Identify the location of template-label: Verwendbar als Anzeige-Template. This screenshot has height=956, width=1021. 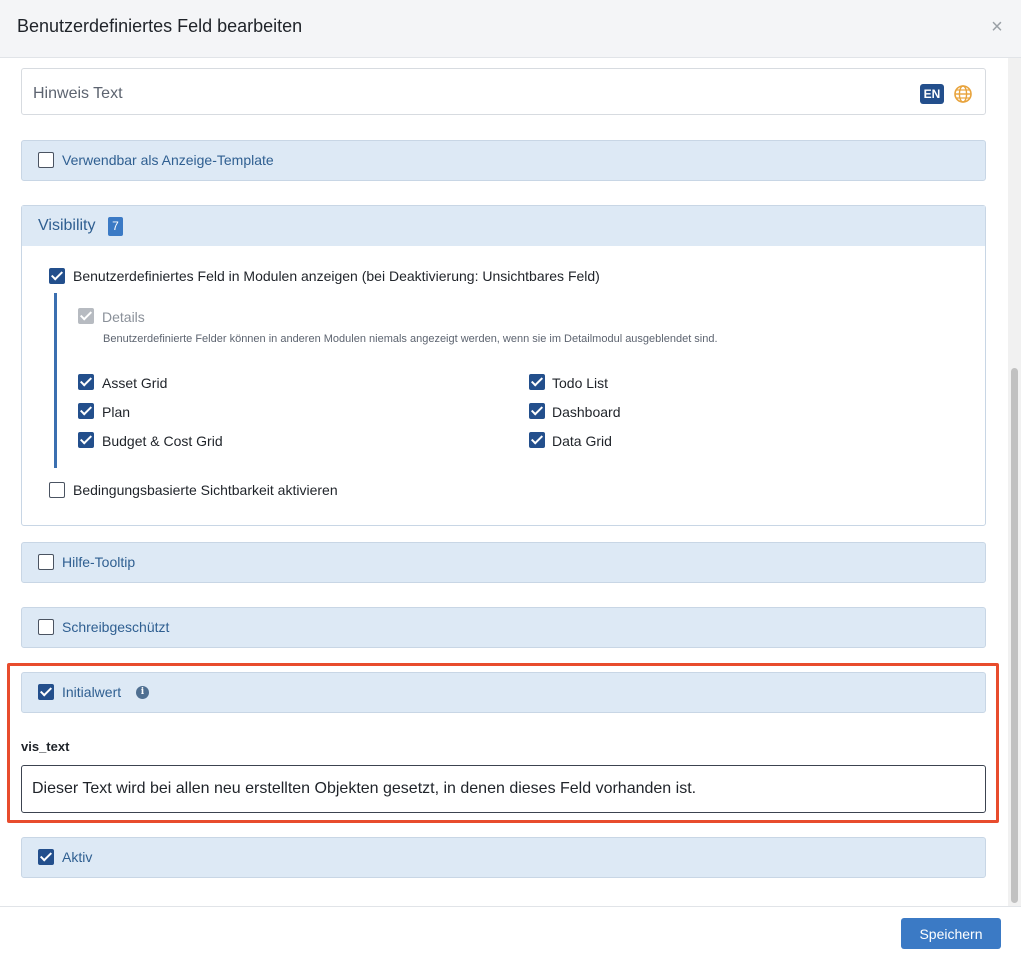
(168, 160).